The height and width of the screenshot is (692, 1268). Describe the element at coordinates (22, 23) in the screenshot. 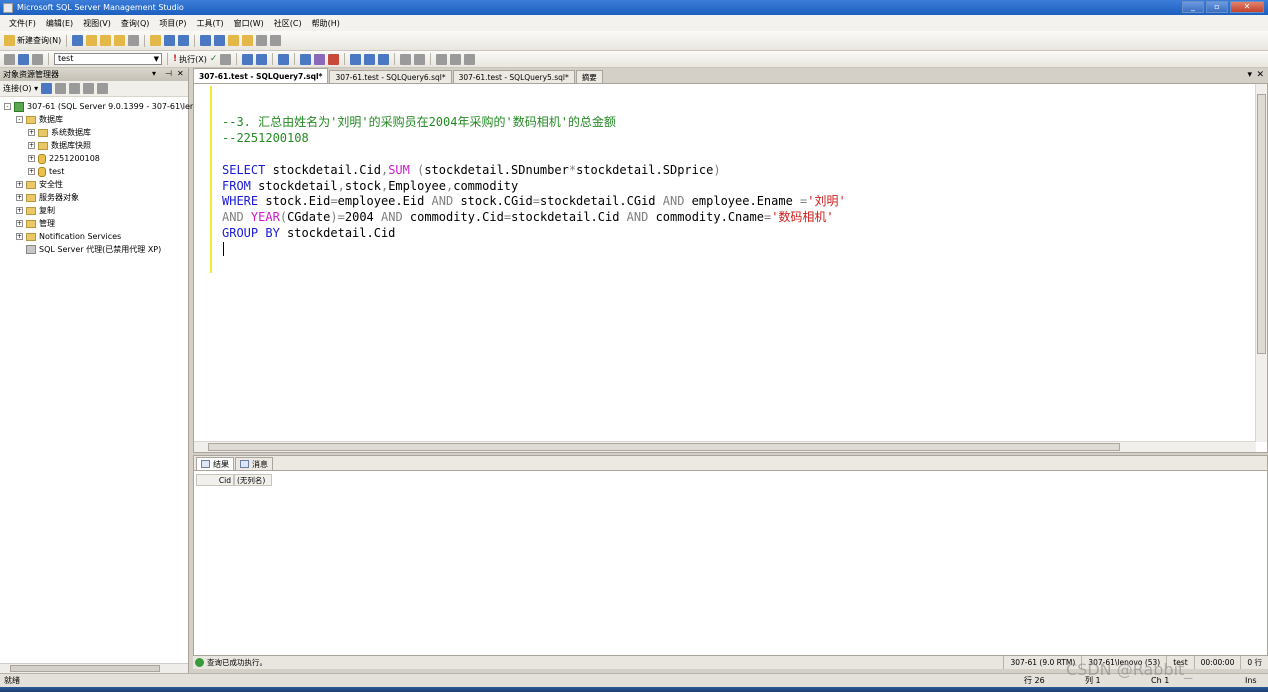

I see `menu-file: 文件(F)` at that location.